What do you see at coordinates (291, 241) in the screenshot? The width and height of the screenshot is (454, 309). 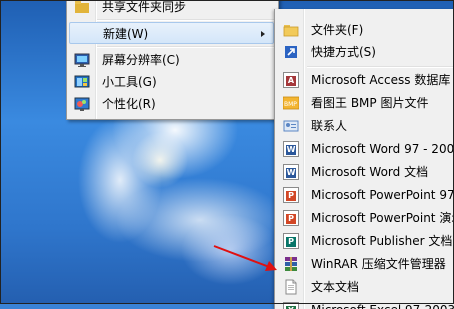 I see `publisher-icon: P` at bounding box center [291, 241].